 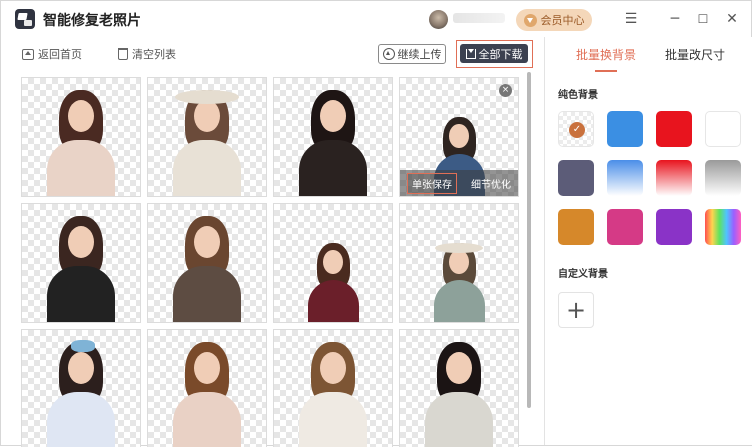 I want to click on download-all-button: 全部下载, so click(x=494, y=53).